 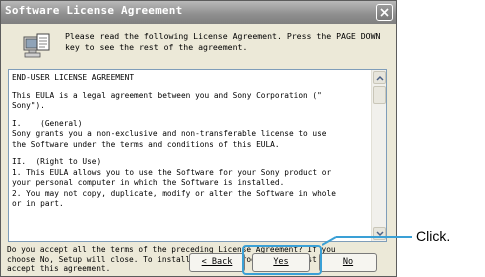 I want to click on license-line: I. (General), so click(x=47, y=123).